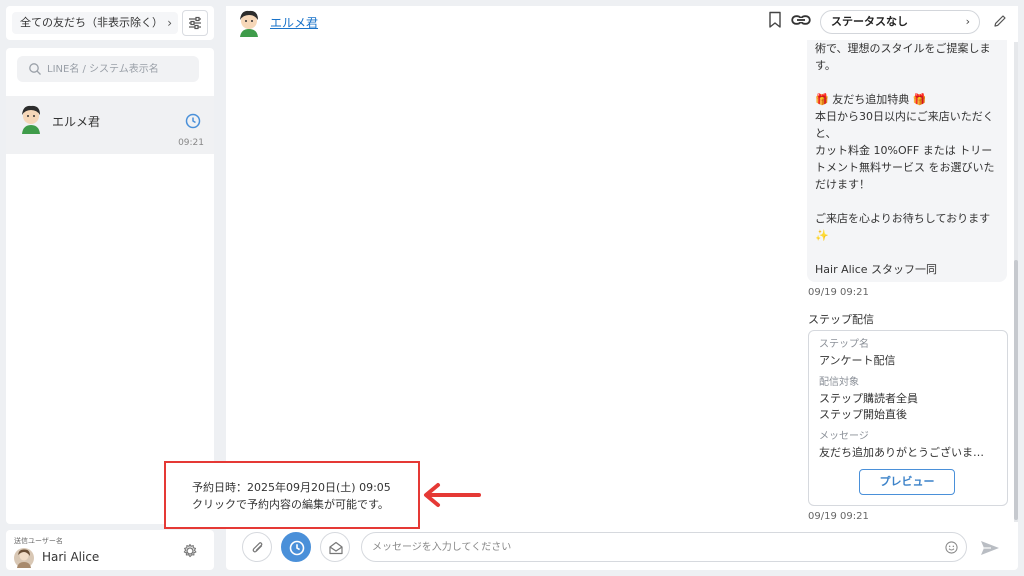  I want to click on status-label: ステータスなし, so click(869, 21).